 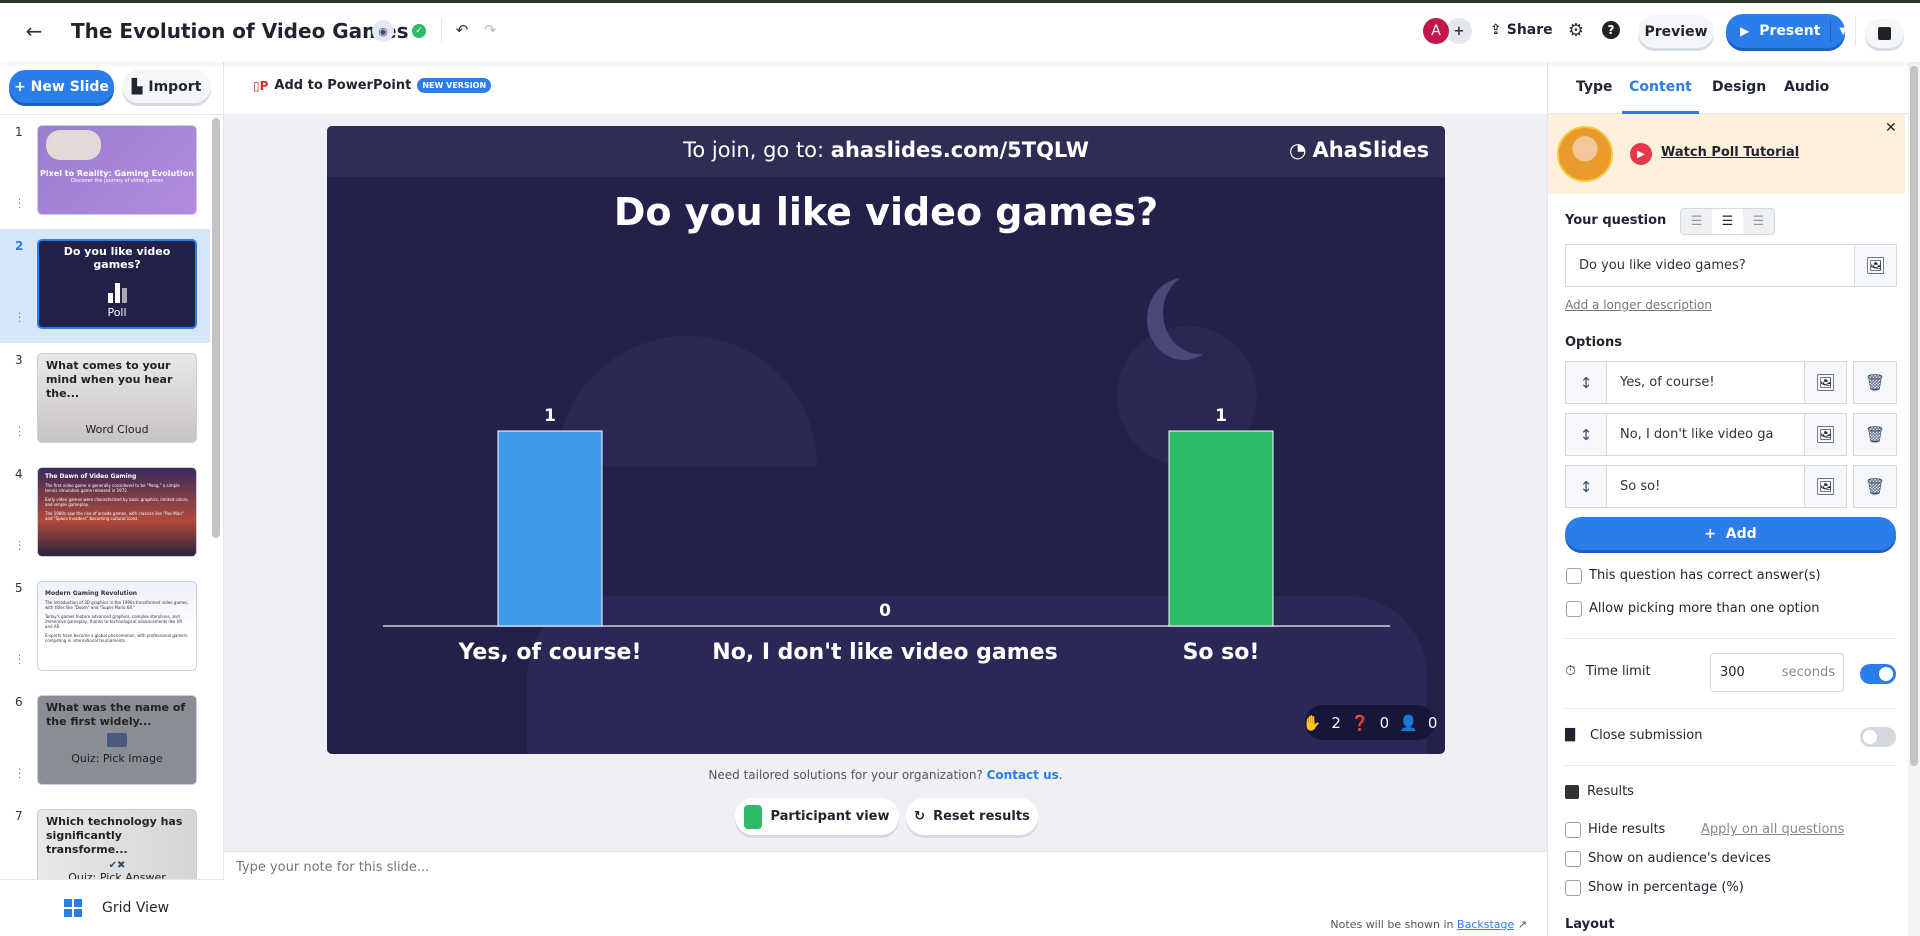 I want to click on show-percent-label: Show in percentage (%), so click(x=1666, y=887).